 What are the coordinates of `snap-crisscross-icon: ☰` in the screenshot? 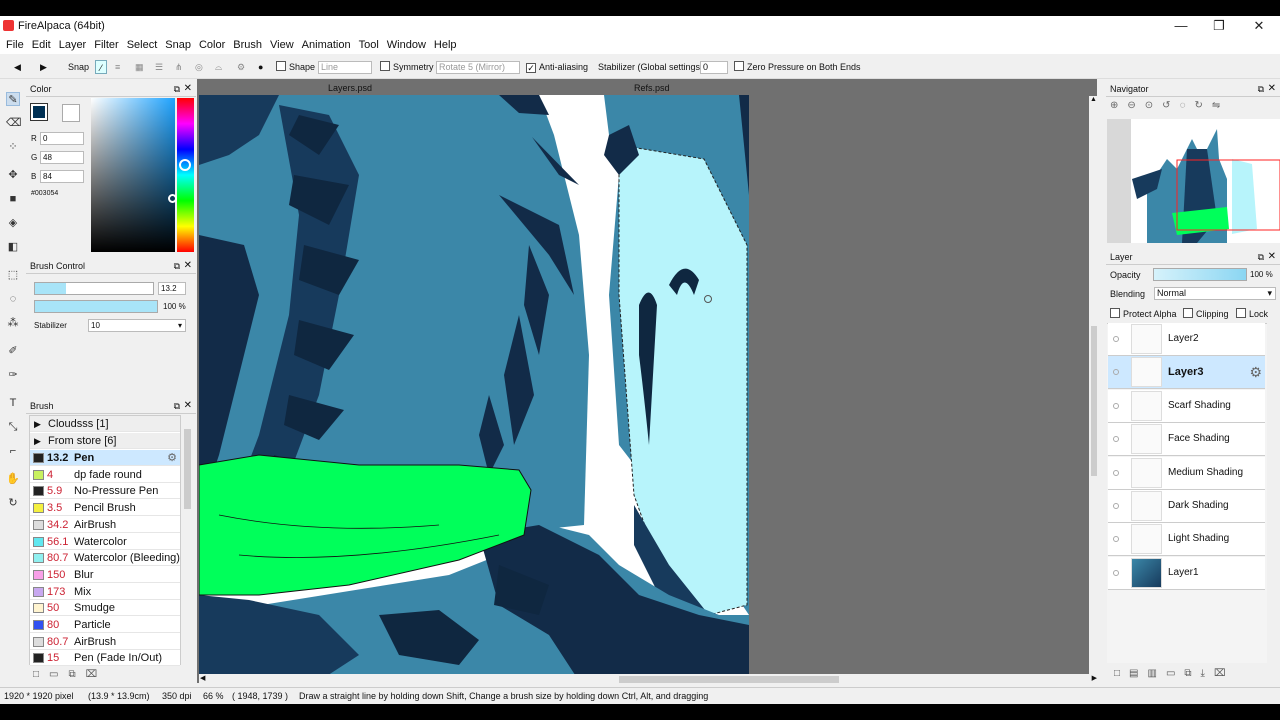 It's located at (159, 67).